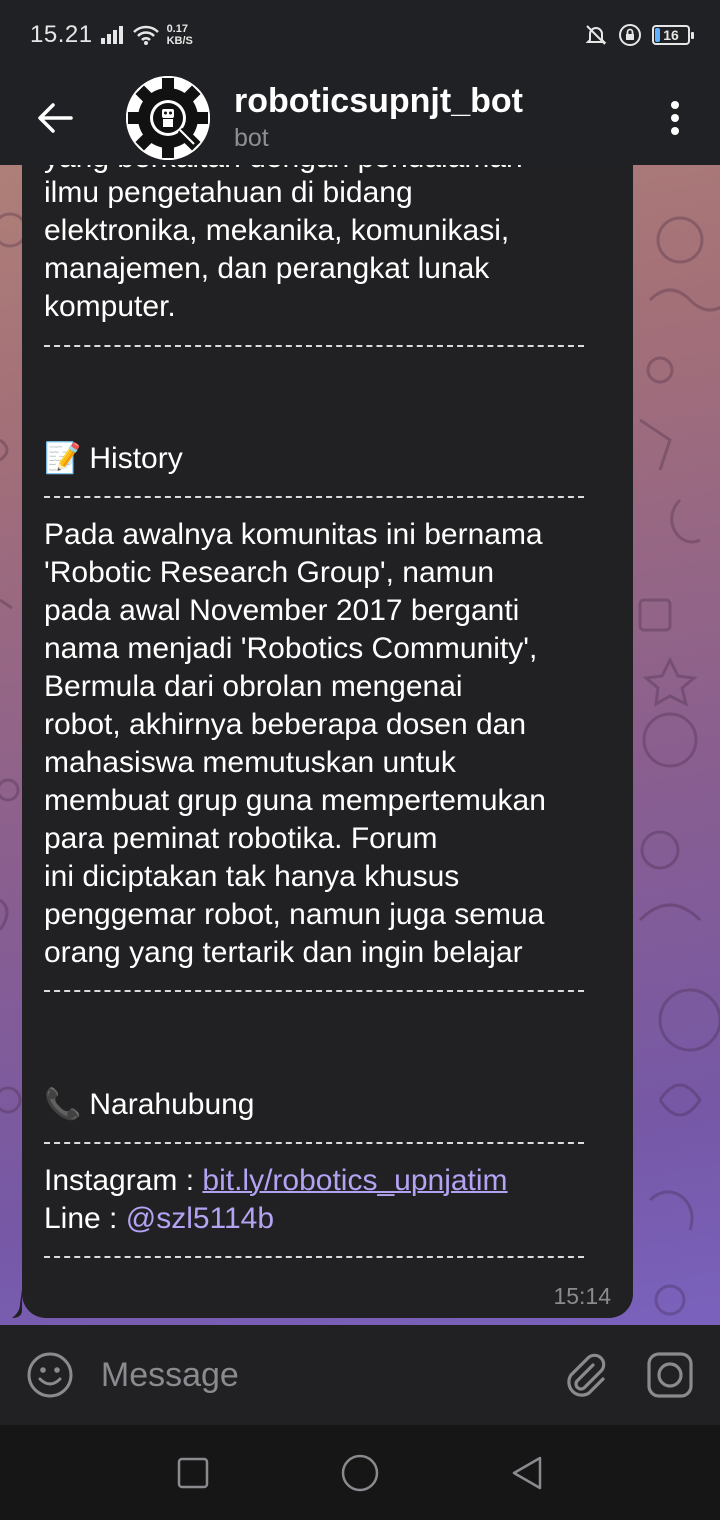 The image size is (720, 1520). I want to click on system-navigation-bar, so click(360, 1472).